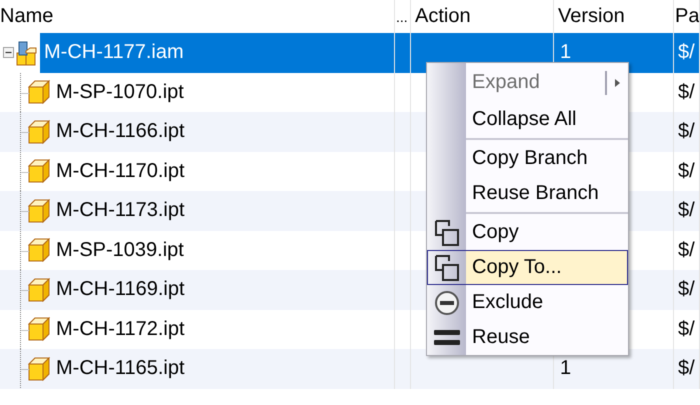 The image size is (700, 405). I want to click on tree-item: M-CH-1177.iam, so click(217, 52).